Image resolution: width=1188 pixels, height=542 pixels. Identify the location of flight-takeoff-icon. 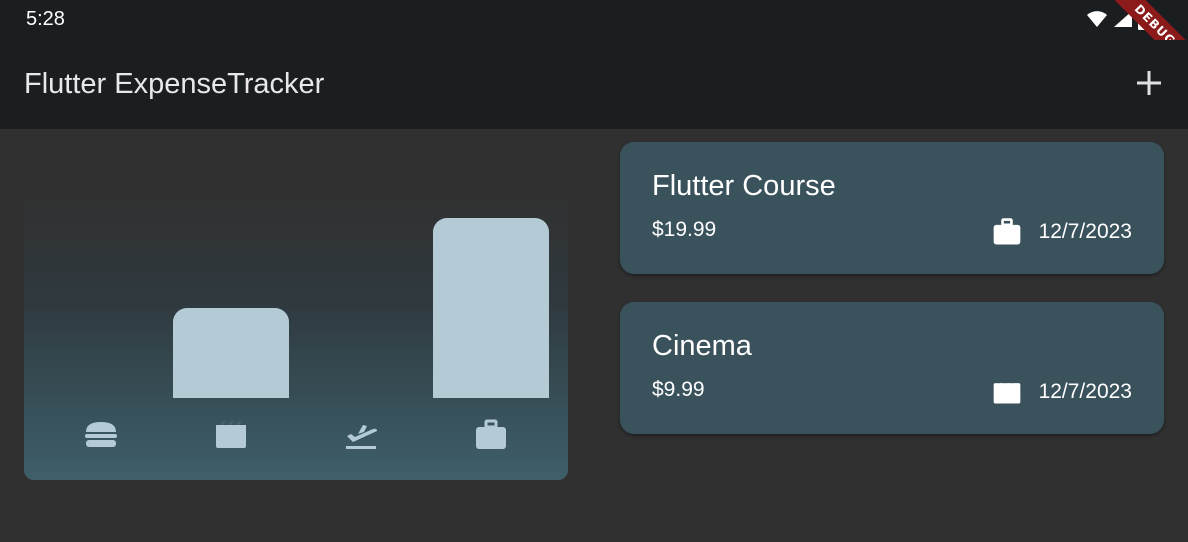
(361, 437).